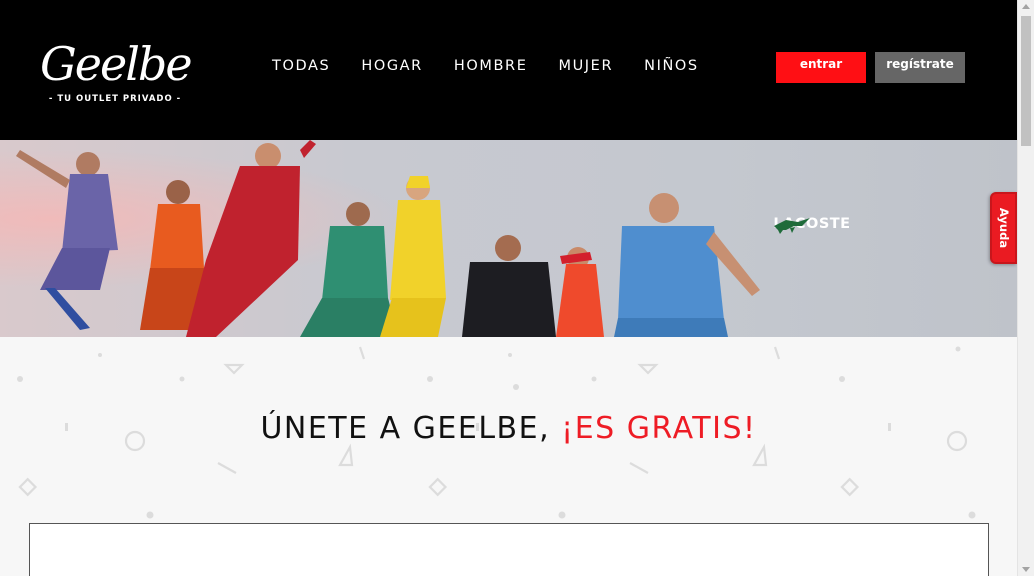  Describe the element at coordinates (116, 64) in the screenshot. I see `logo-wordmark: Geelbe` at that location.